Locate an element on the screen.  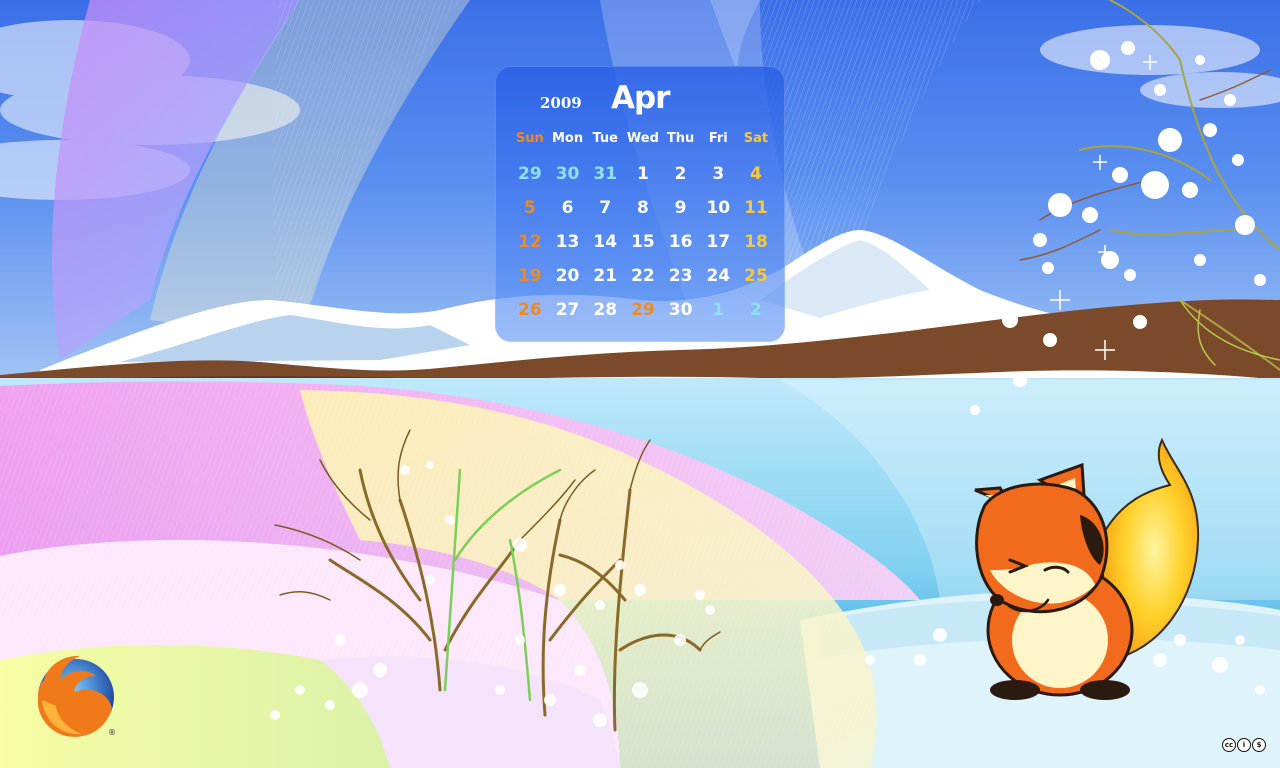
calendar-day: 5 is located at coordinates (529, 208).